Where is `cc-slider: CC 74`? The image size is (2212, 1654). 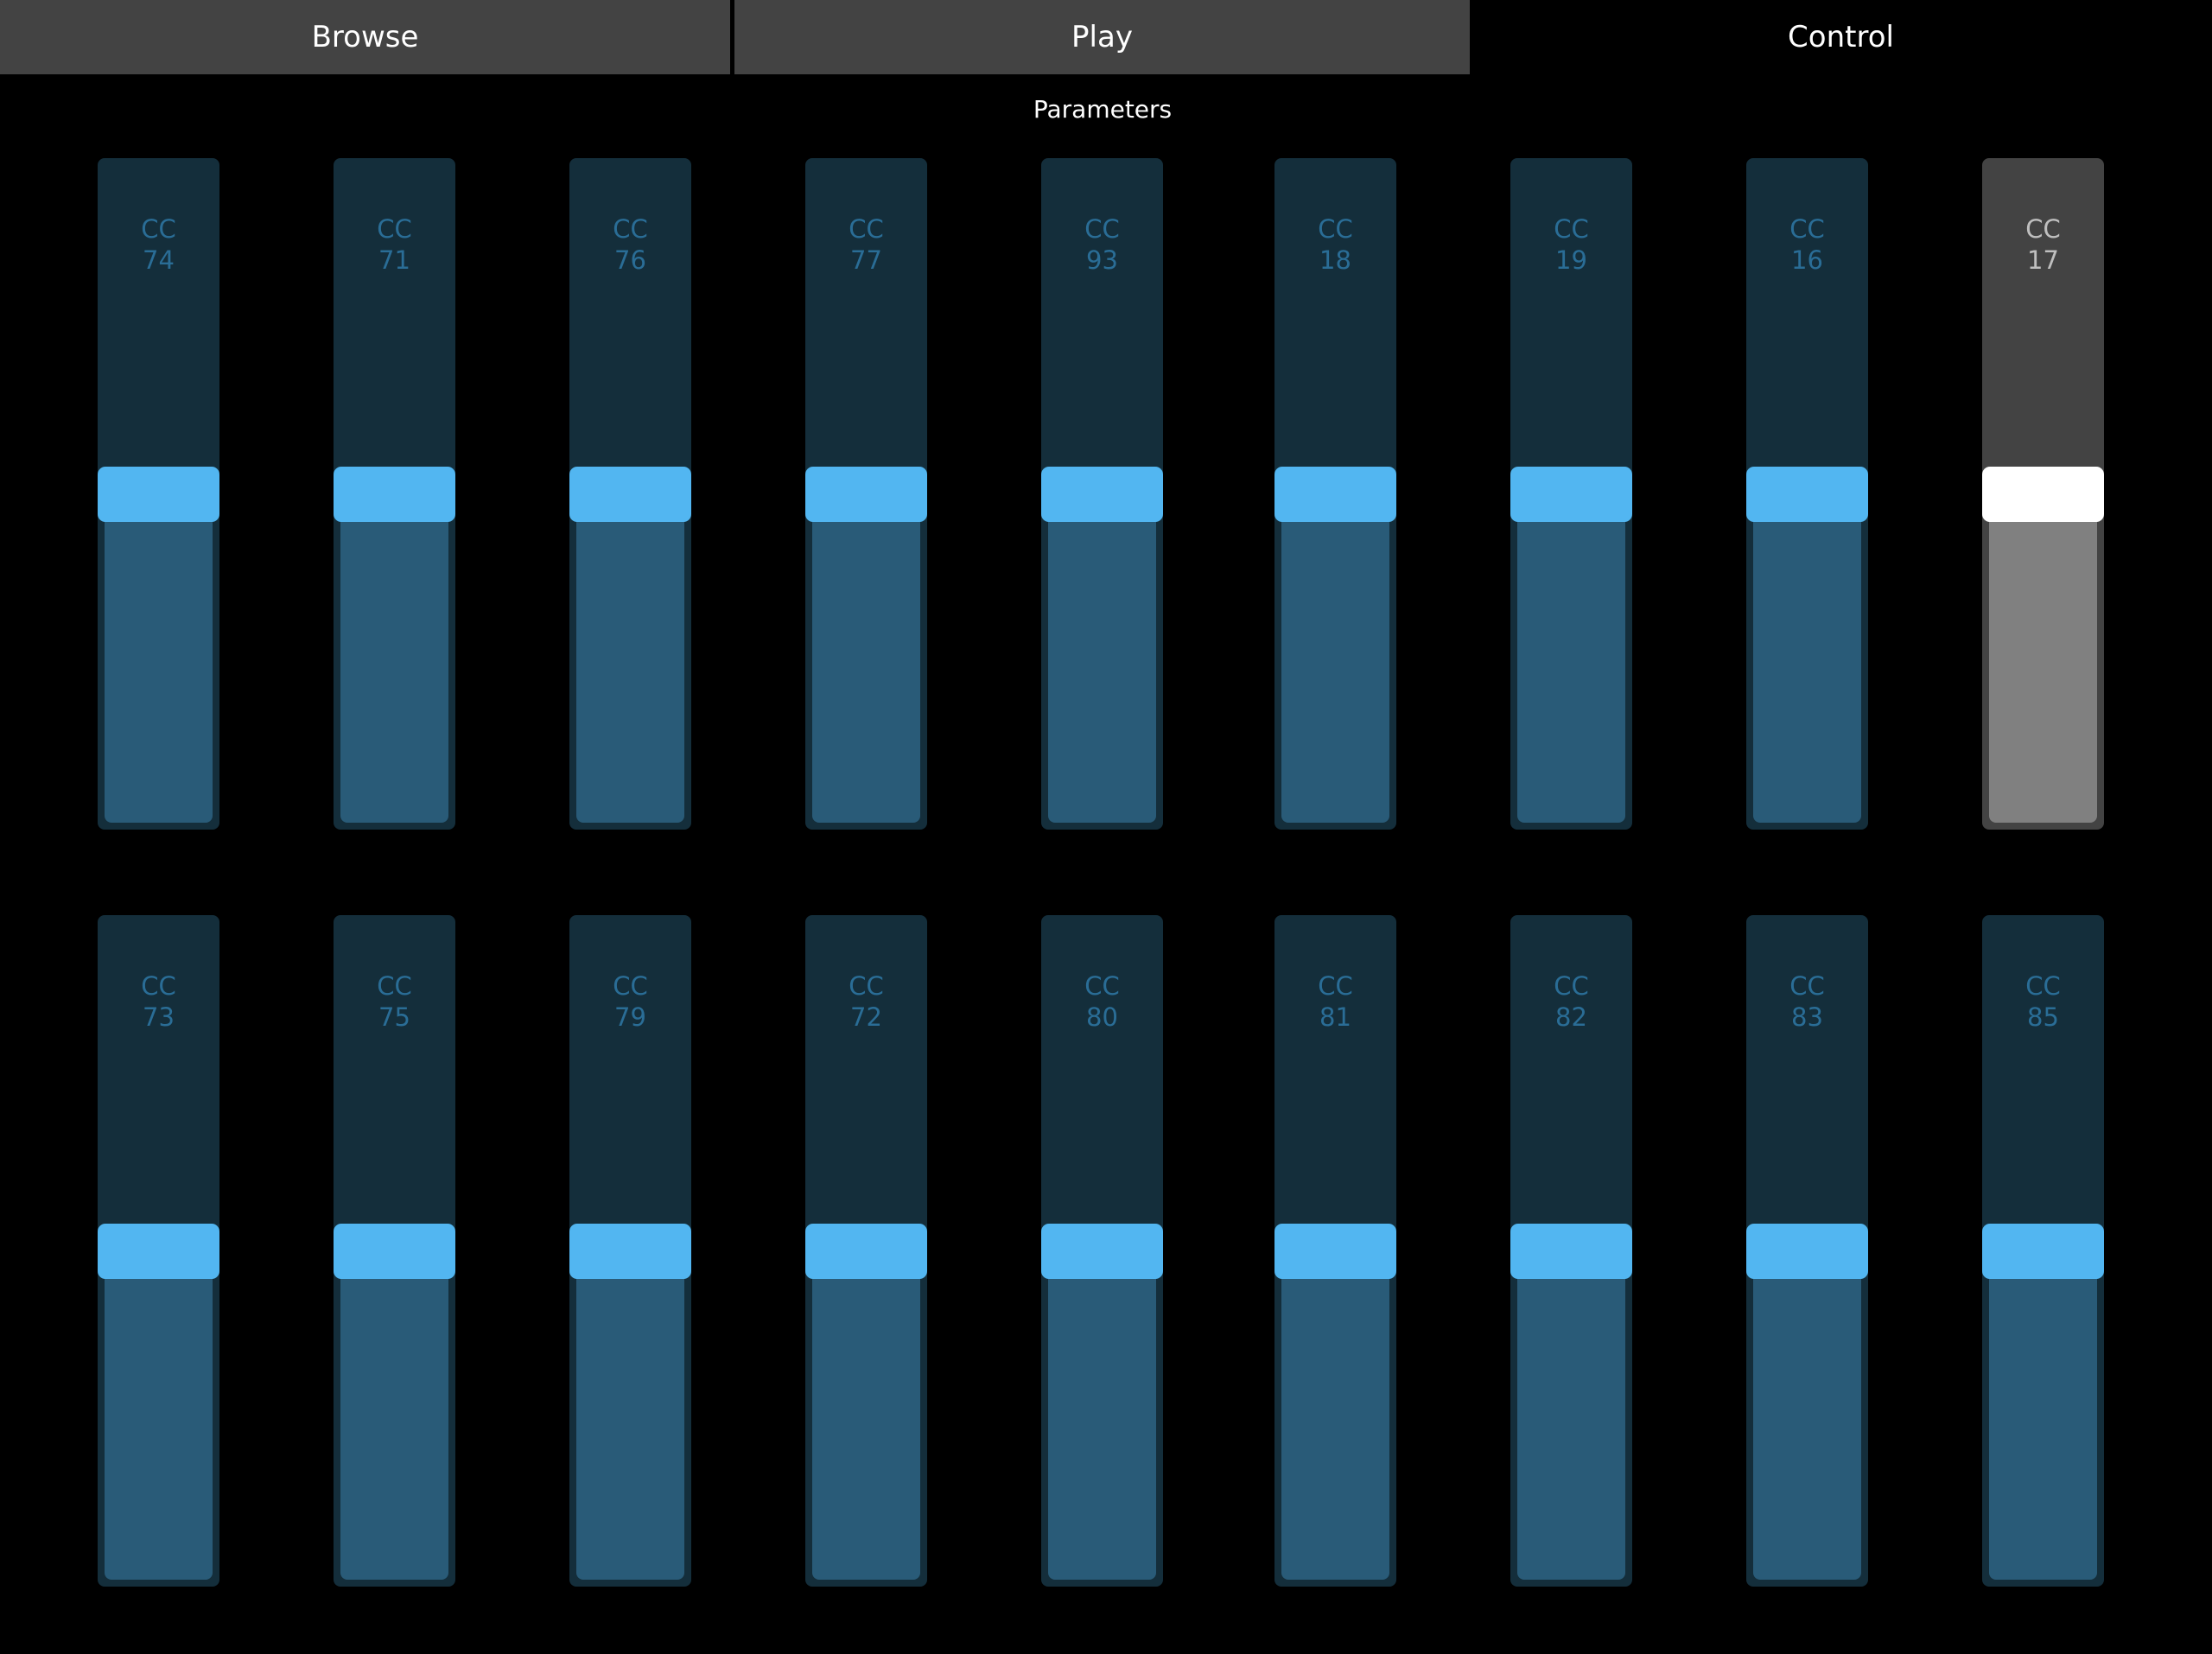 cc-slider: CC 74 is located at coordinates (158, 494).